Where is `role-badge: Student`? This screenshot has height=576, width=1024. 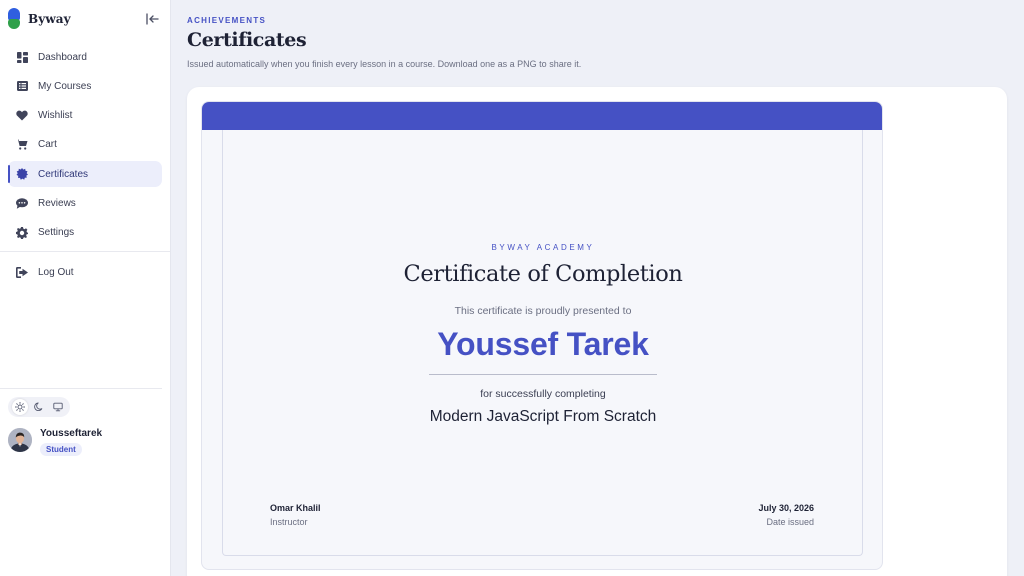 role-badge: Student is located at coordinates (61, 449).